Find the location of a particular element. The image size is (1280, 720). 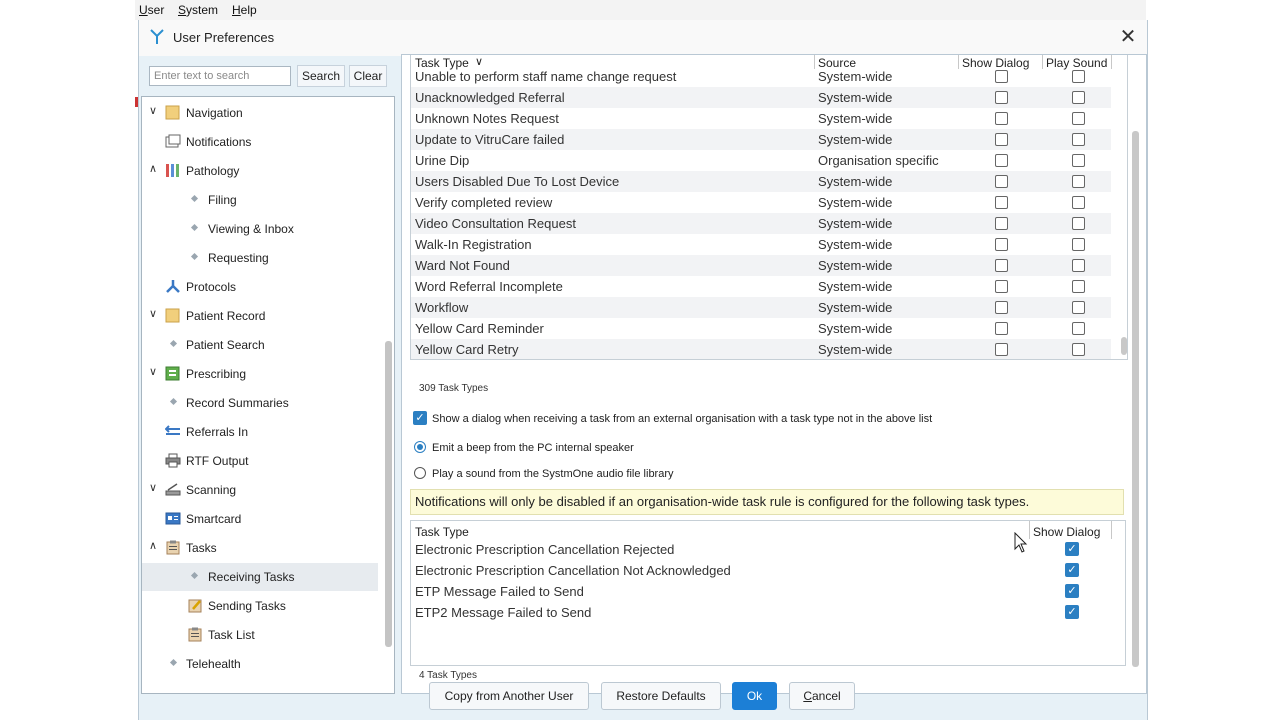

close-icon: ✕ is located at coordinates (1128, 37).